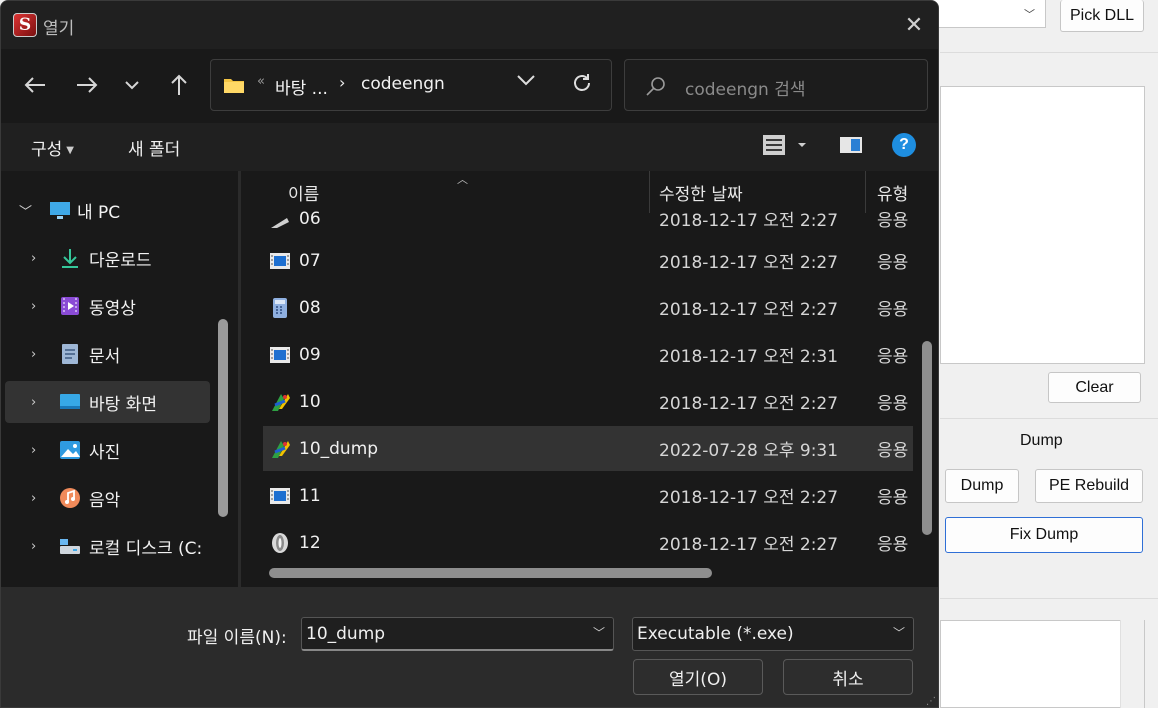  Describe the element at coordinates (99, 212) in the screenshot. I see `nav-item-label: 내 PC` at that location.